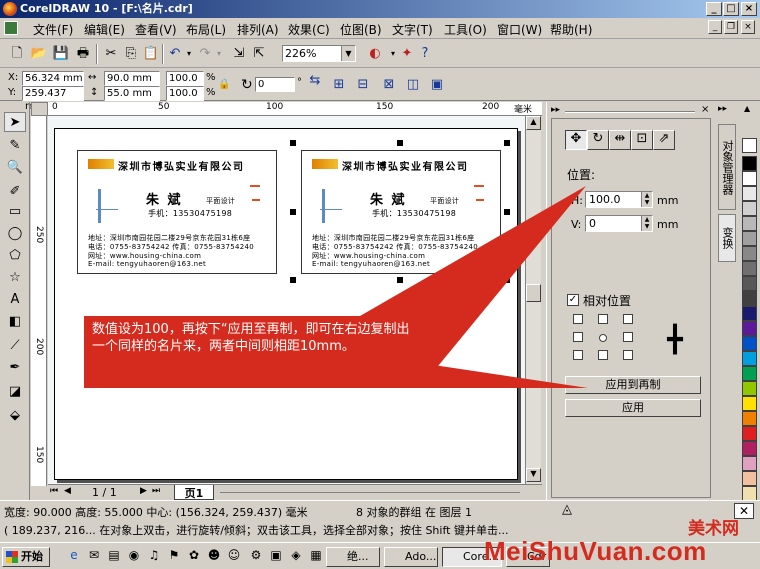 The height and width of the screenshot is (569, 760). I want to click on media-icon: ◉, so click(134, 555).